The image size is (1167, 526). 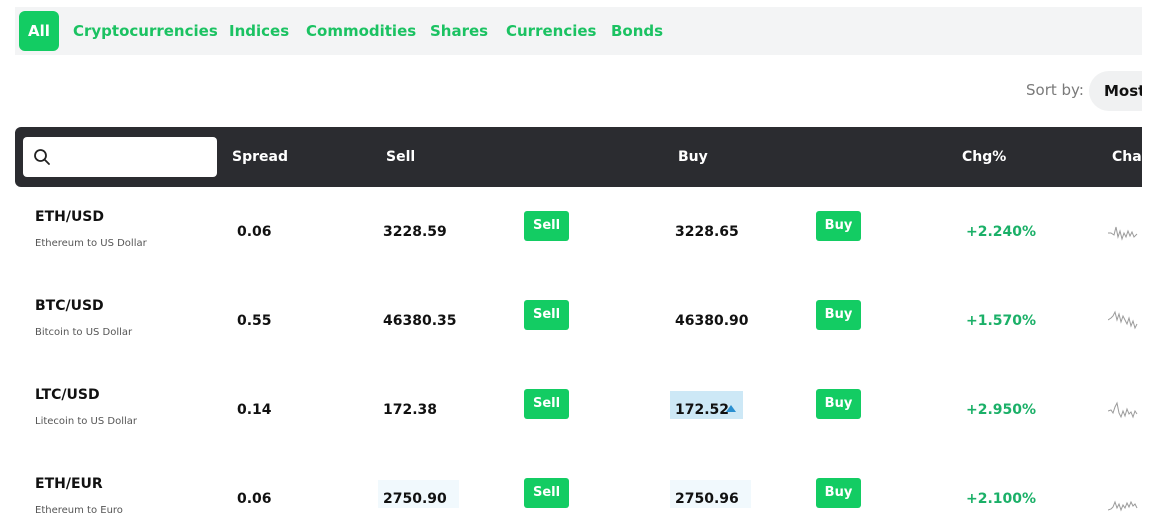 What do you see at coordinates (707, 232) in the screenshot?
I see `buy-price: 3228.65` at bounding box center [707, 232].